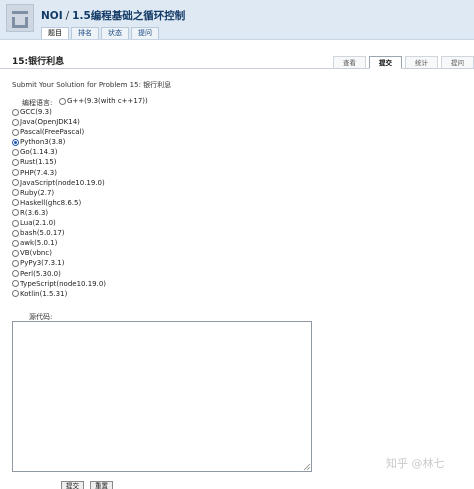 This screenshot has width=474, height=489. Describe the element at coordinates (237, 59) in the screenshot. I see `problem-header: 15:银行利息 查看 提交 统计 提问` at that location.